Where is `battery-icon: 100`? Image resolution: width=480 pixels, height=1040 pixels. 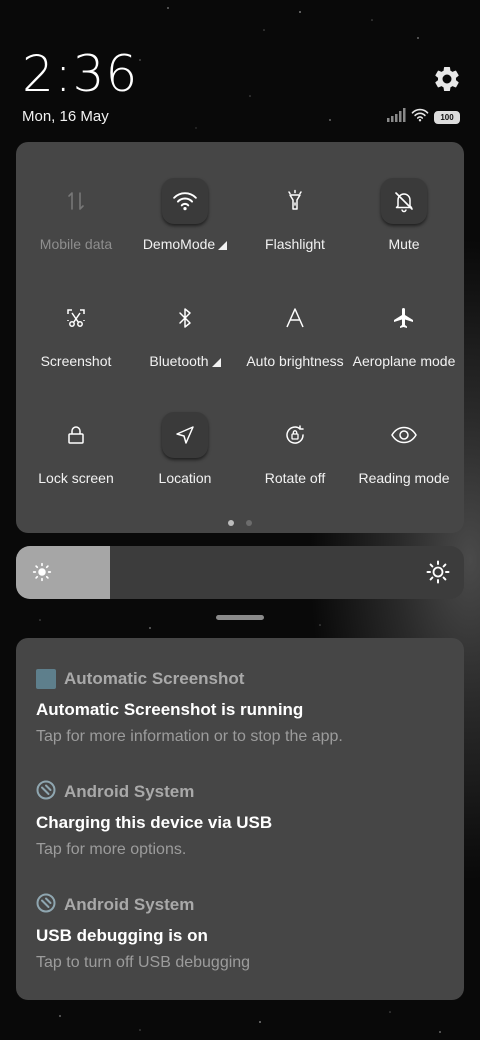
battery-icon: 100 is located at coordinates (447, 117).